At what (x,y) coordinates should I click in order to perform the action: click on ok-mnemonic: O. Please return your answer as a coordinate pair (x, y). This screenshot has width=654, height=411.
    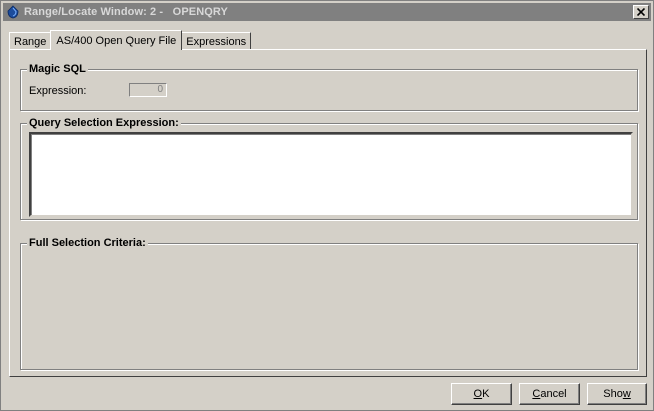
    Looking at the image, I should click on (478, 394).